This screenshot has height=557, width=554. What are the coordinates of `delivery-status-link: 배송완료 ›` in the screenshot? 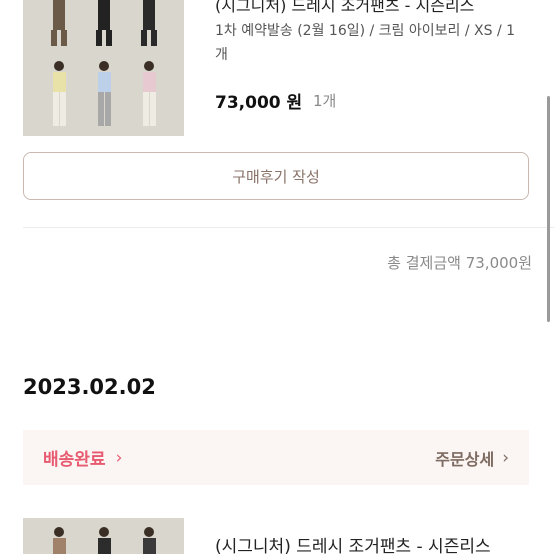 It's located at (83, 458).